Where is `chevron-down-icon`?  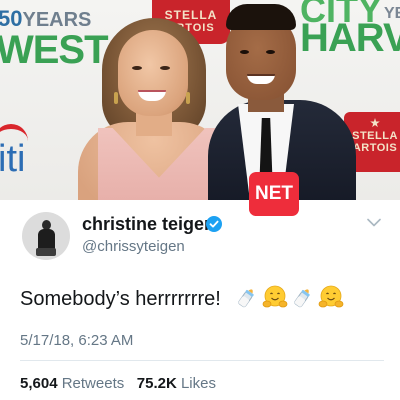
chevron-down-icon is located at coordinates (374, 222).